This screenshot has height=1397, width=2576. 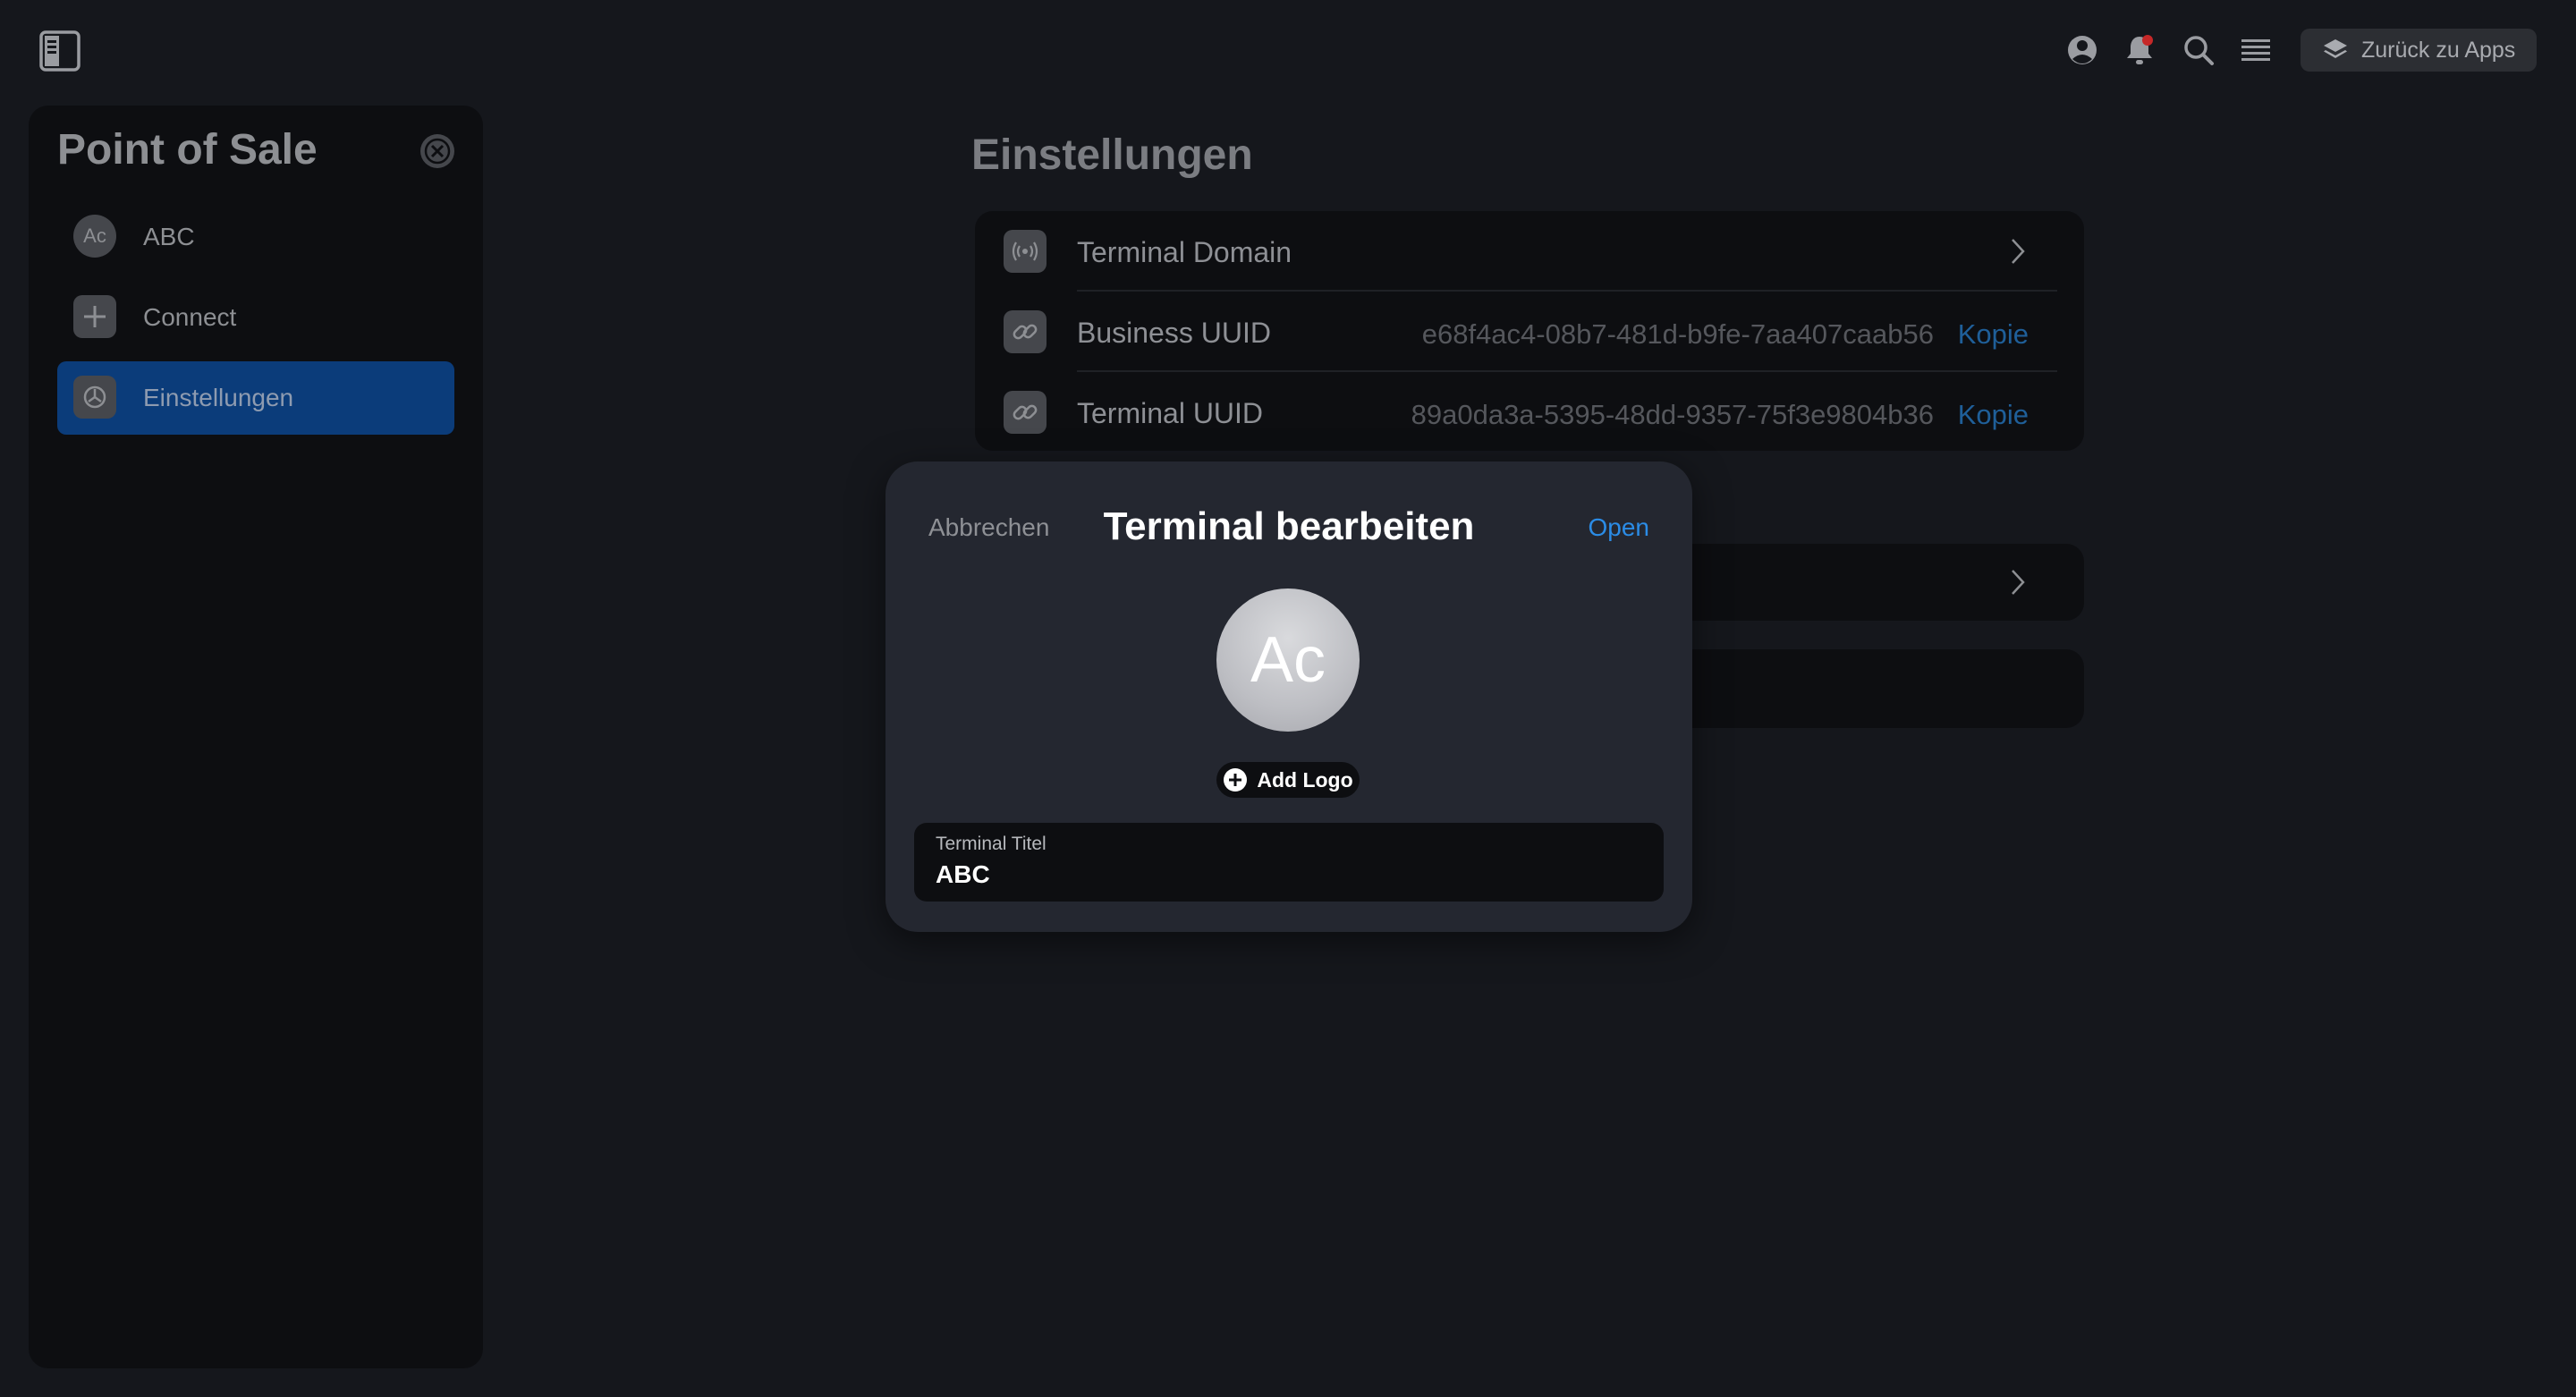 I want to click on sidebar-title: Point of Sale, so click(x=187, y=150).